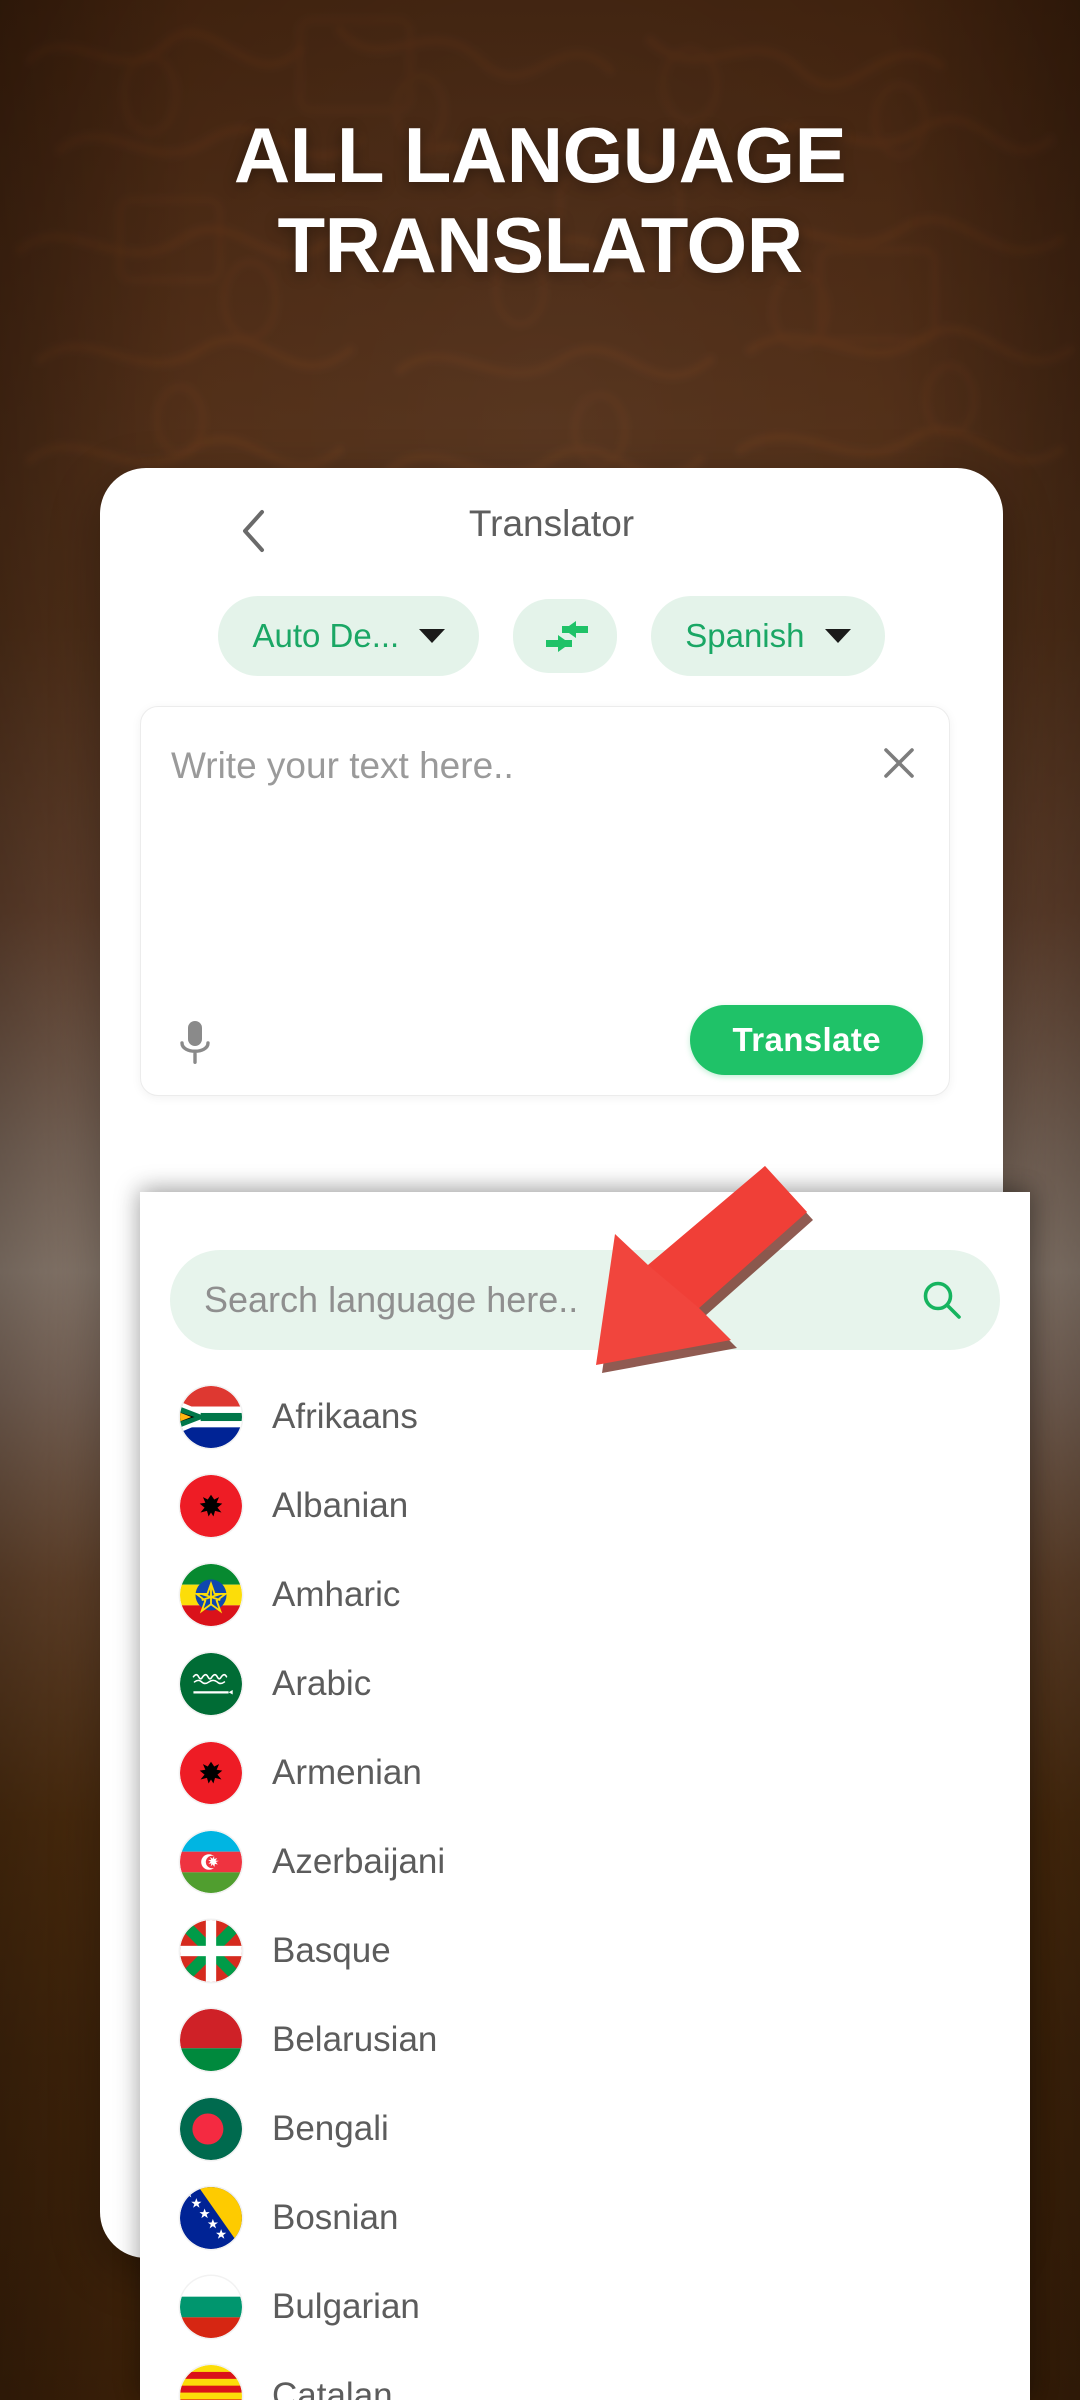  What do you see at coordinates (331, 1950) in the screenshot?
I see `language-name: Basque` at bounding box center [331, 1950].